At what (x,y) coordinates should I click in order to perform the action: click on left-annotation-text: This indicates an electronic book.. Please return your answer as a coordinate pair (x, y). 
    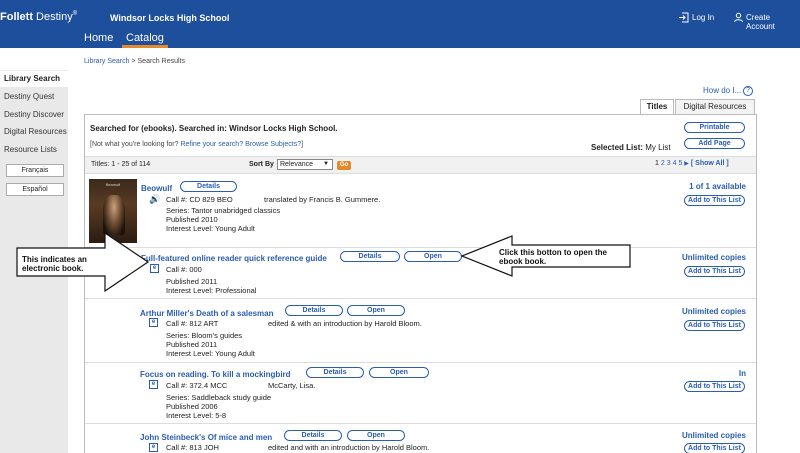
    Looking at the image, I should click on (54, 264).